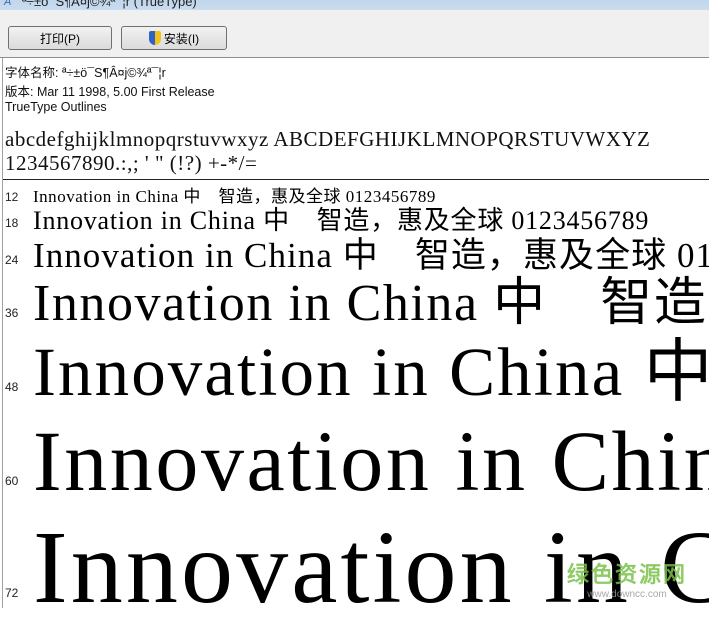 The height and width of the screenshot is (625, 709). Describe the element at coordinates (627, 594) in the screenshot. I see `watermark-url: www.downcc.com` at that location.